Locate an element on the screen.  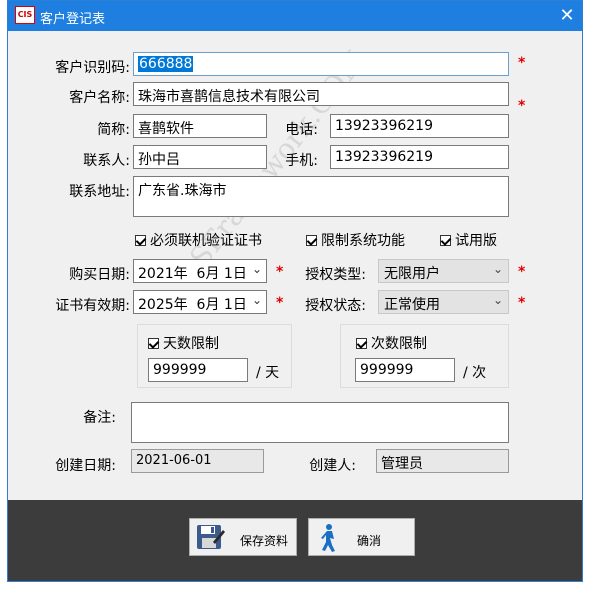
online-verify-checkbox: 必须联机验证证书 is located at coordinates (198, 240).